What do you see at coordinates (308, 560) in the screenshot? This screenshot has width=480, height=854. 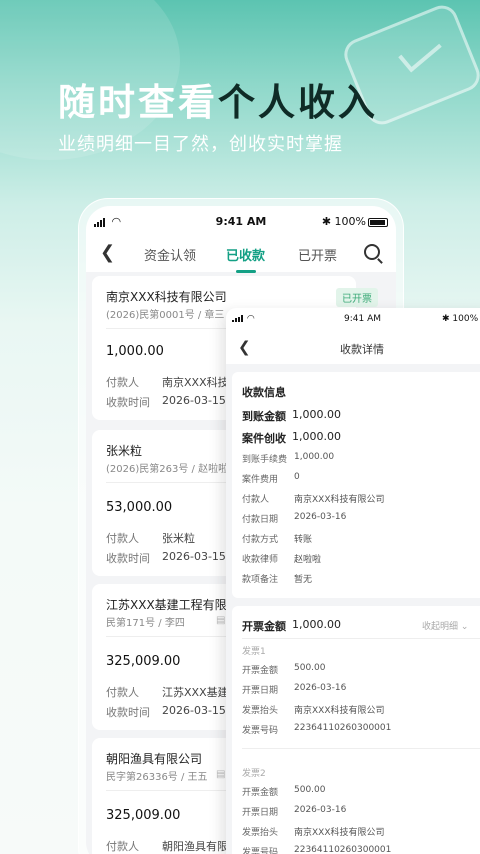 I see `lawyer-value: 赵啦啦` at bounding box center [308, 560].